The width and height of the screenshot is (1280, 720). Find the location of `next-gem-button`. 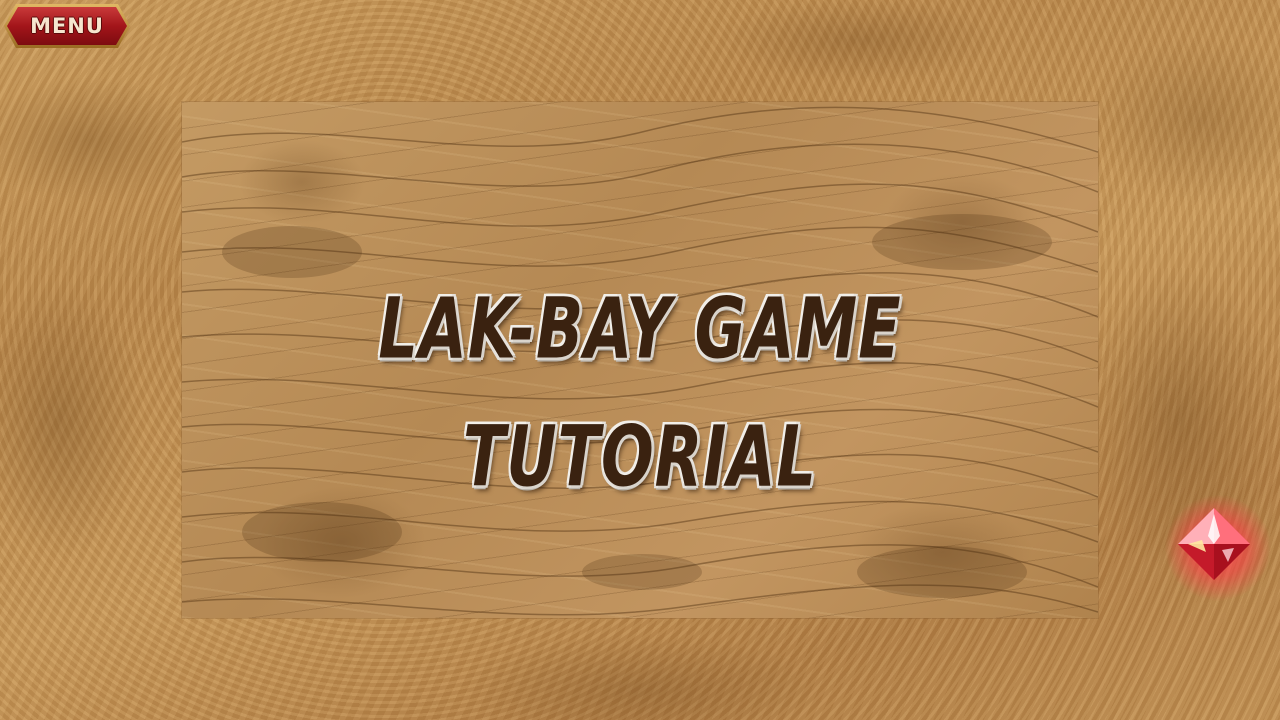

next-gem-button is located at coordinates (1218, 548).